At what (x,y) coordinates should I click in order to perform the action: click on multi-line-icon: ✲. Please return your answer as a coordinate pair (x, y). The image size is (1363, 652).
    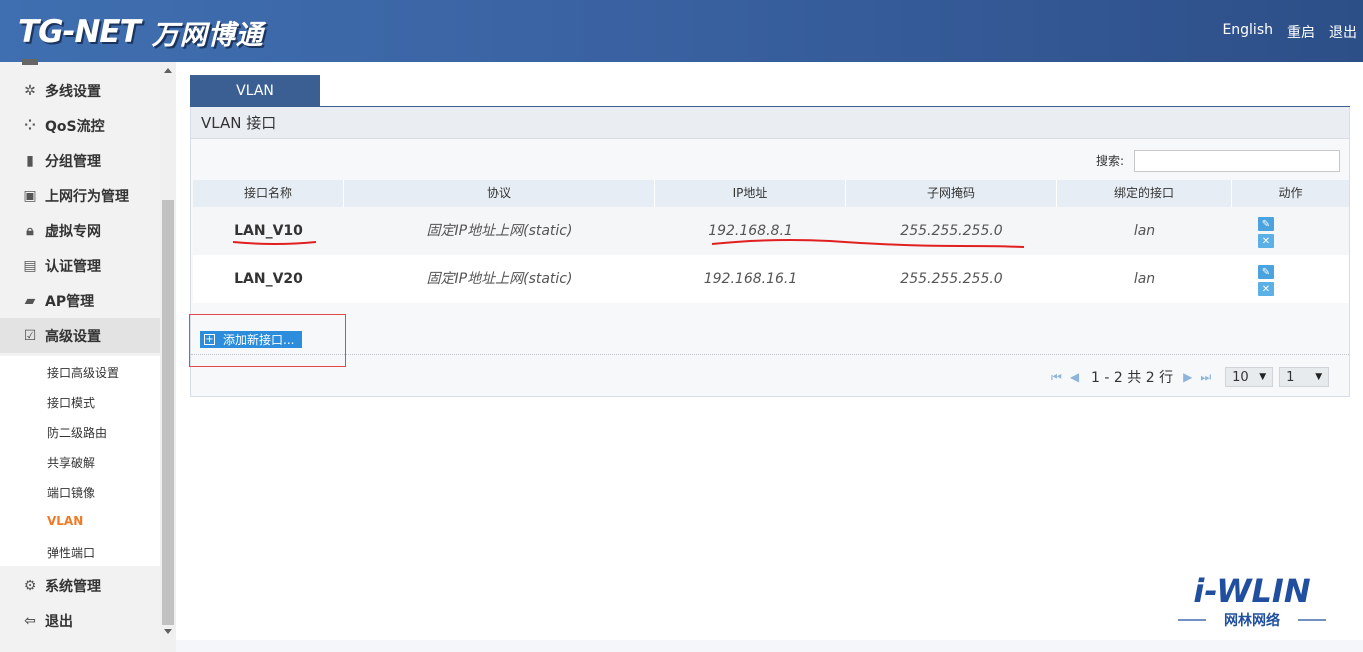
    Looking at the image, I should click on (30, 90).